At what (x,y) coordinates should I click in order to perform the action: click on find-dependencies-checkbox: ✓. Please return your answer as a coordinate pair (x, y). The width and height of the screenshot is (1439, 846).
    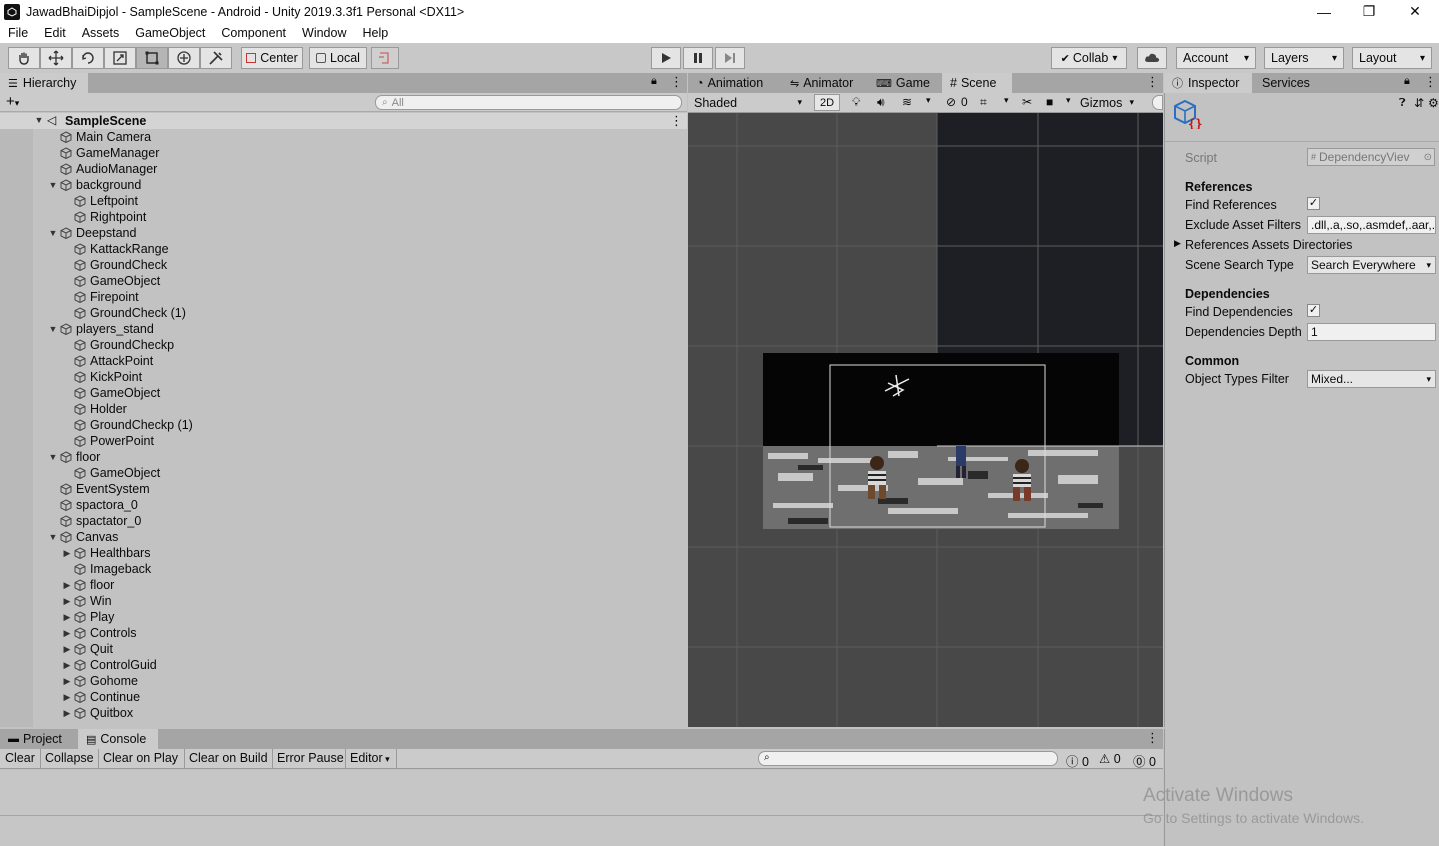
    Looking at the image, I should click on (1313, 310).